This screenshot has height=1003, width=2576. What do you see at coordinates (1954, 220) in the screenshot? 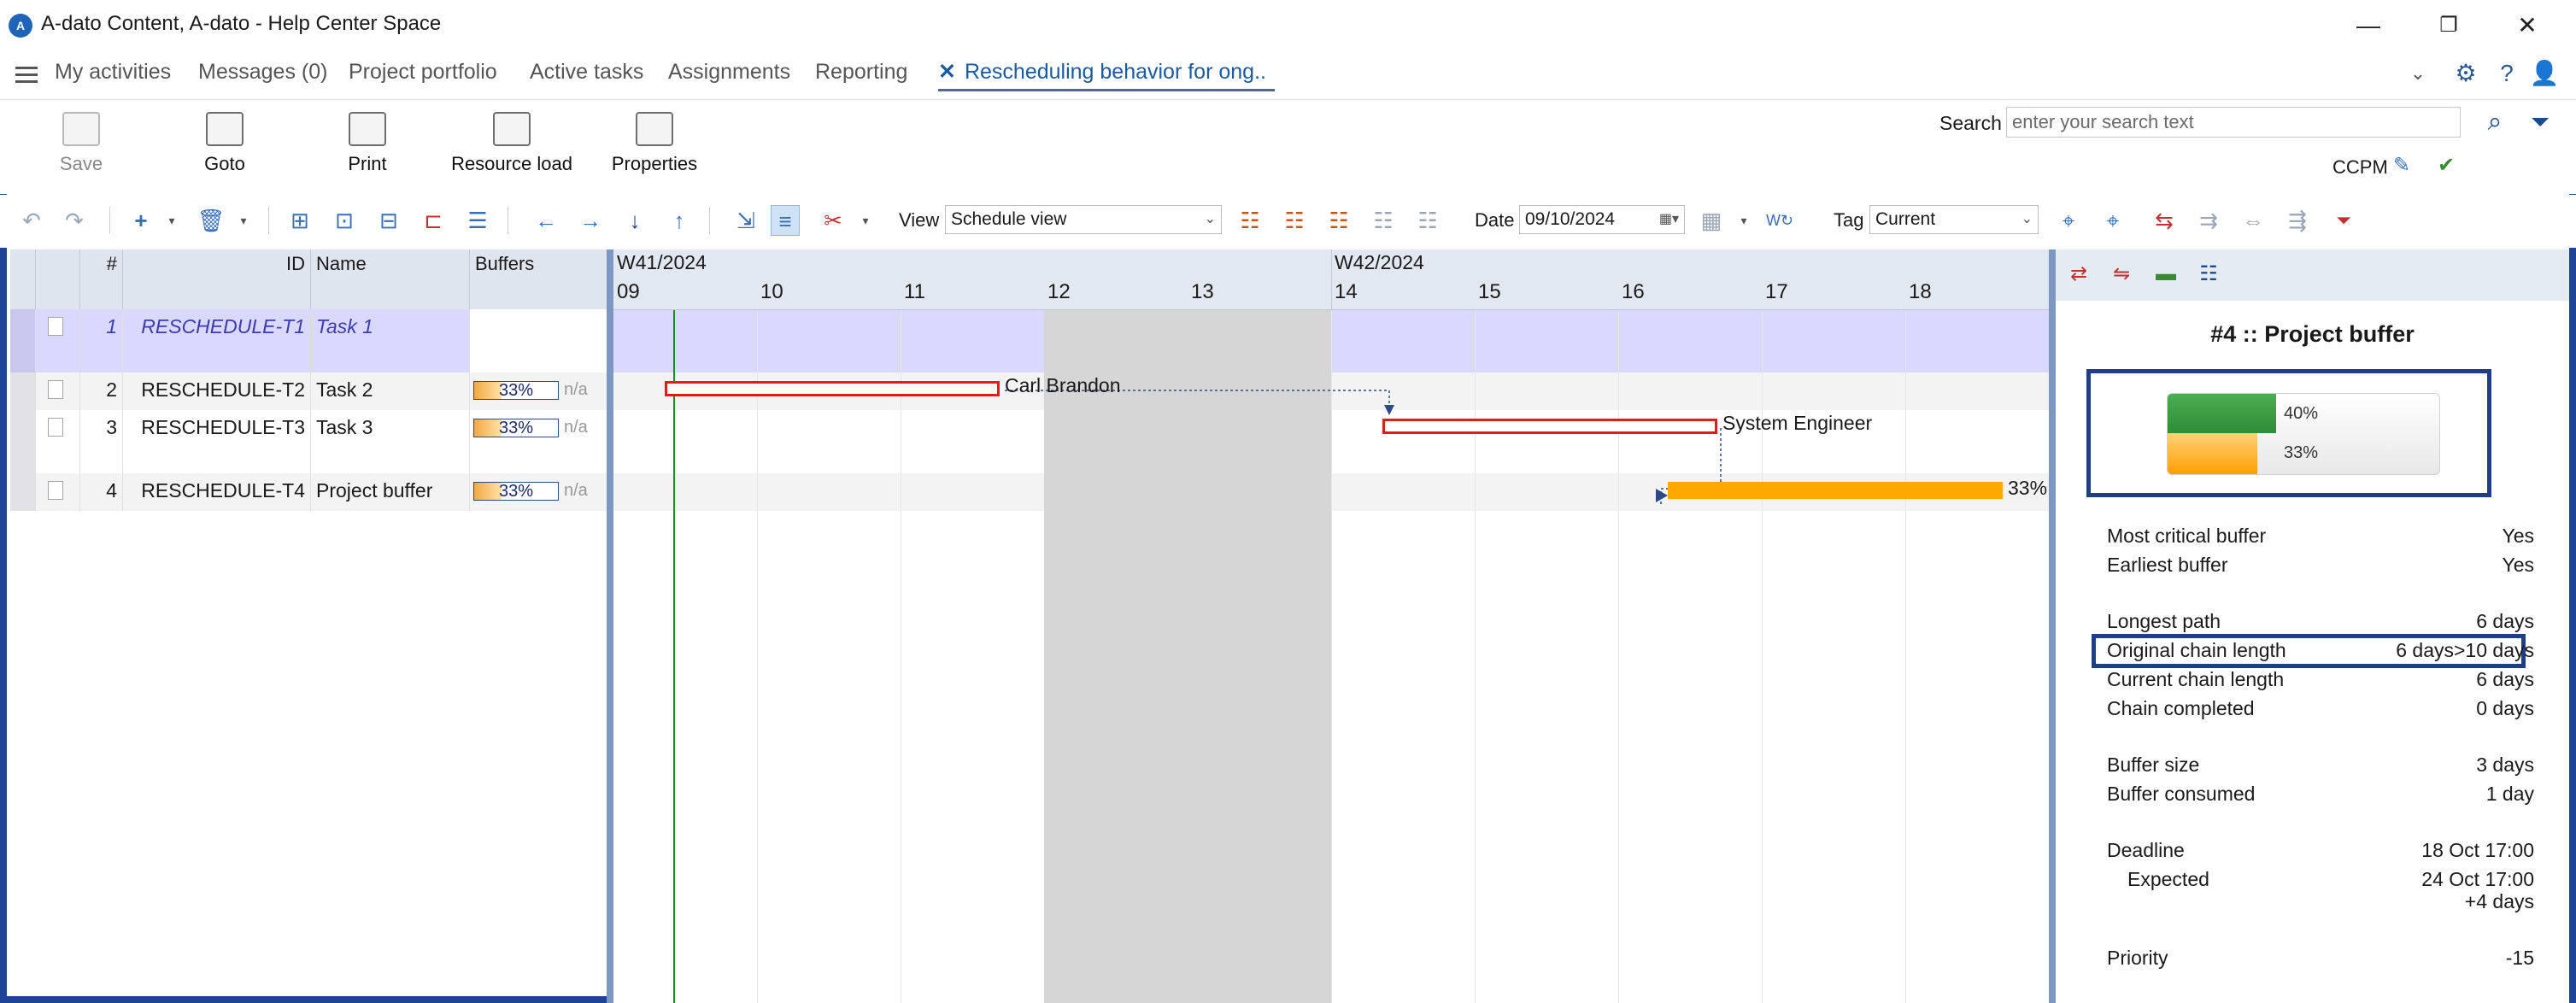
I see `tag-select: Current ⌄` at bounding box center [1954, 220].